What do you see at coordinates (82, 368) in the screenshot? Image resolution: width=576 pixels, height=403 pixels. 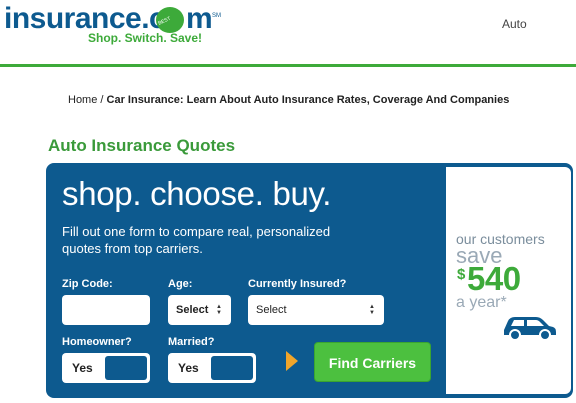 I see `homeowner-toggle-value: Yes` at bounding box center [82, 368].